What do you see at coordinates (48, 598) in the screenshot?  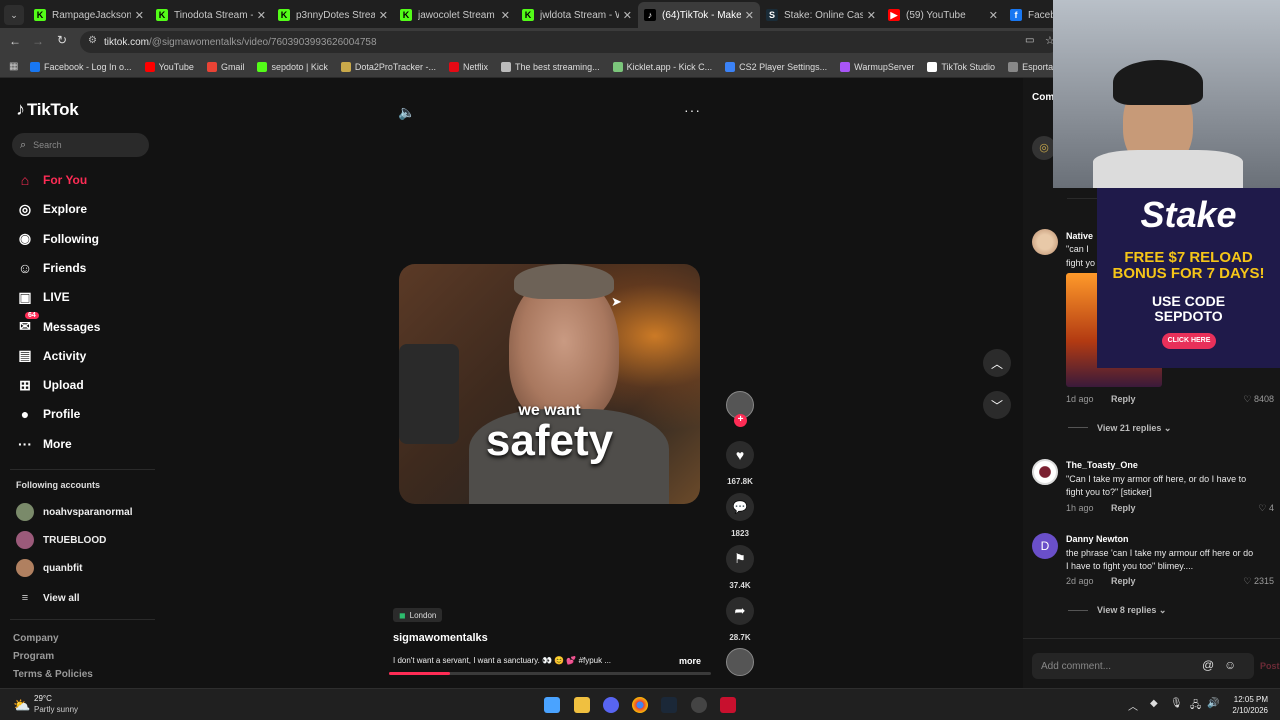 I see `view-all-link: ≡ View all` at bounding box center [48, 598].